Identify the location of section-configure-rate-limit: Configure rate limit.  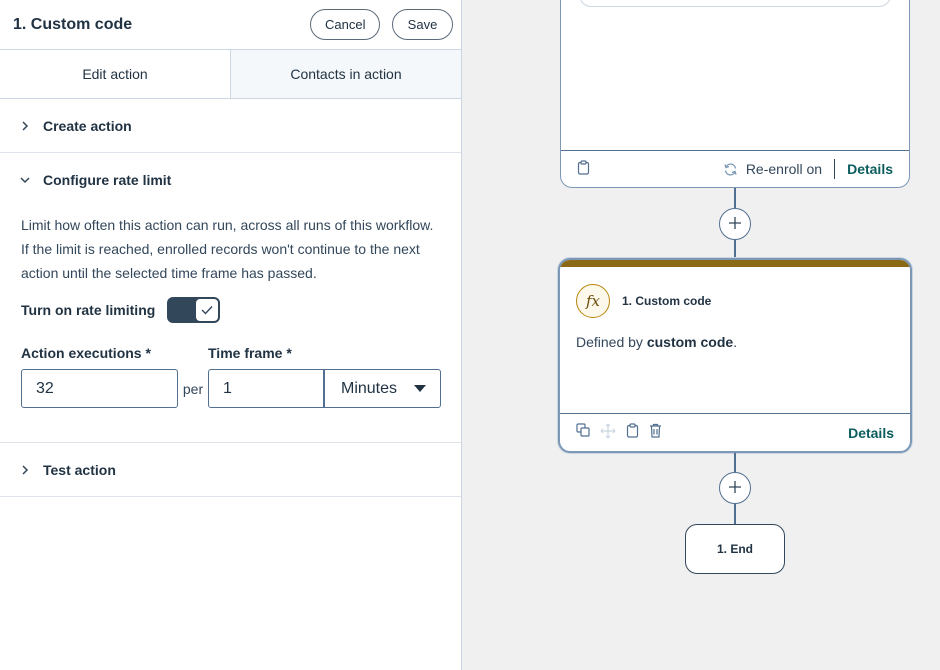
(230, 180).